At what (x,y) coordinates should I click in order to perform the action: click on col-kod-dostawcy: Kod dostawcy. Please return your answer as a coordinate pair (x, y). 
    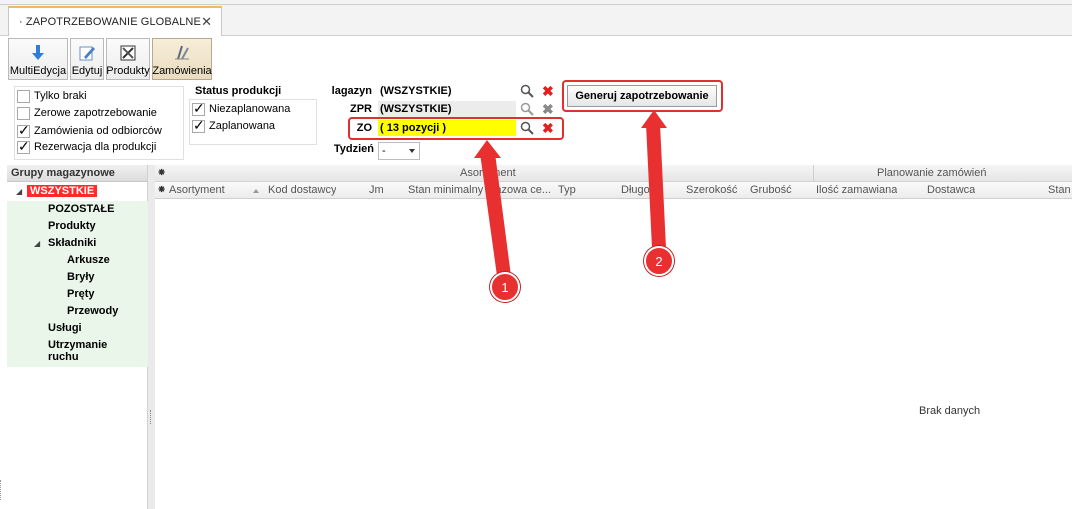
    Looking at the image, I should click on (302, 190).